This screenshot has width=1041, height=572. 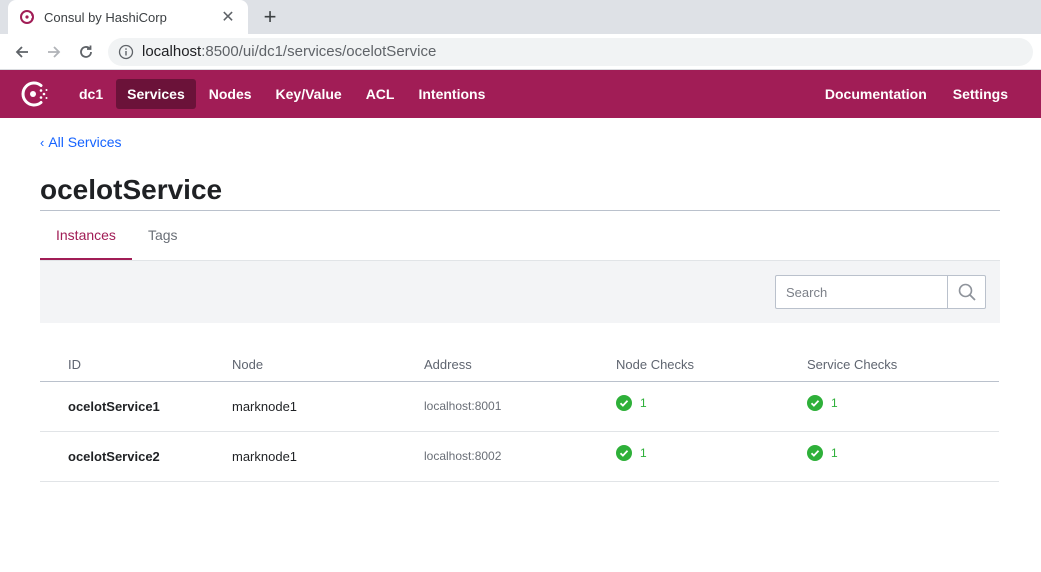 What do you see at coordinates (172, 51) in the screenshot?
I see `url-host: localhost` at bounding box center [172, 51].